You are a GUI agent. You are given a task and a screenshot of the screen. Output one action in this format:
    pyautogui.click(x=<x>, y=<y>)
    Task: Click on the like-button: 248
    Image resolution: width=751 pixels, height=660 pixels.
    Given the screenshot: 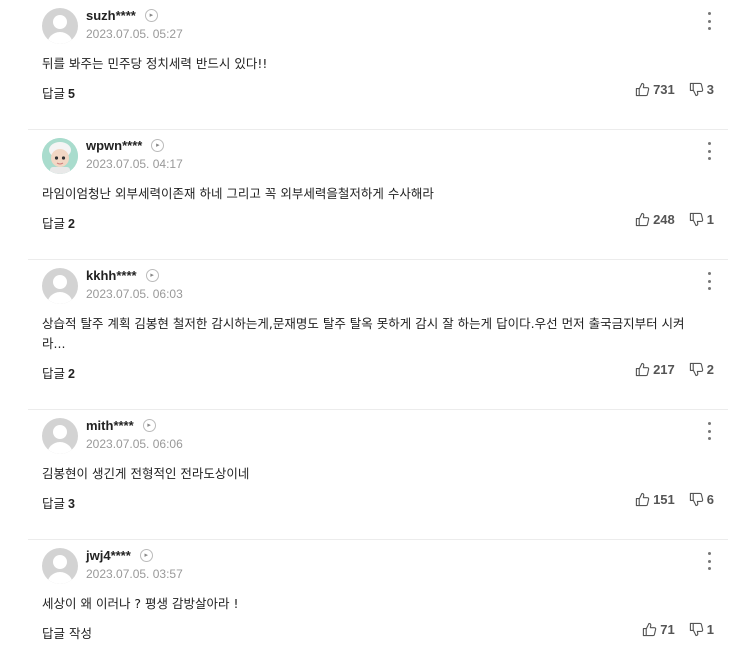 What is the action you would take?
    pyautogui.click(x=655, y=219)
    